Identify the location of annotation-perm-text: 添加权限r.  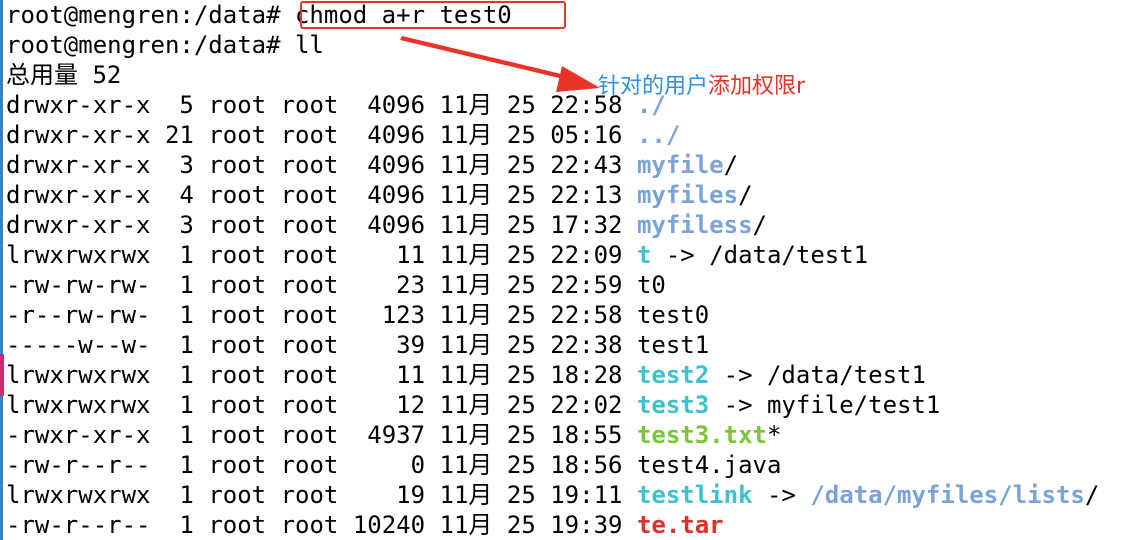
(757, 86).